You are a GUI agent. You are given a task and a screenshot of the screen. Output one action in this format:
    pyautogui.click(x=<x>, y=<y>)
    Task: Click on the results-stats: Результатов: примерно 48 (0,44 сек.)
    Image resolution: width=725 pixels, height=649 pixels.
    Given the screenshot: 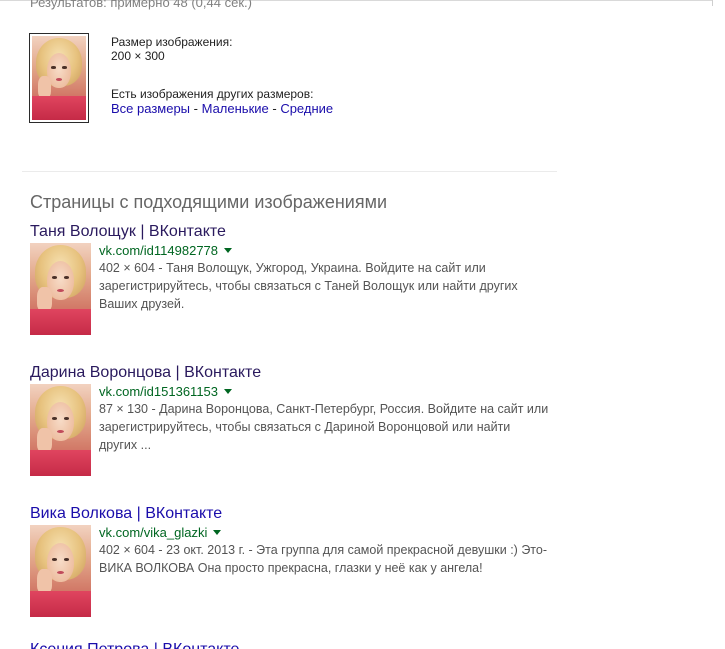 What is the action you would take?
    pyautogui.click(x=141, y=5)
    